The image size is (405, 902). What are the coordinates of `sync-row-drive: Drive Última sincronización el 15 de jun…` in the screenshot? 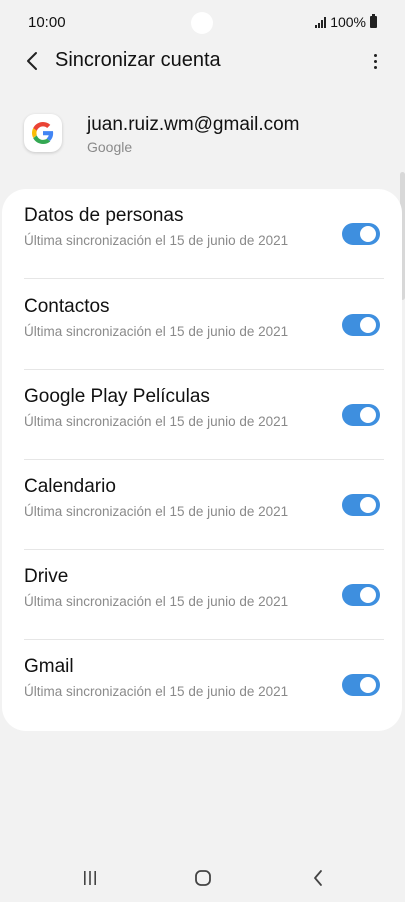 It's located at (202, 595).